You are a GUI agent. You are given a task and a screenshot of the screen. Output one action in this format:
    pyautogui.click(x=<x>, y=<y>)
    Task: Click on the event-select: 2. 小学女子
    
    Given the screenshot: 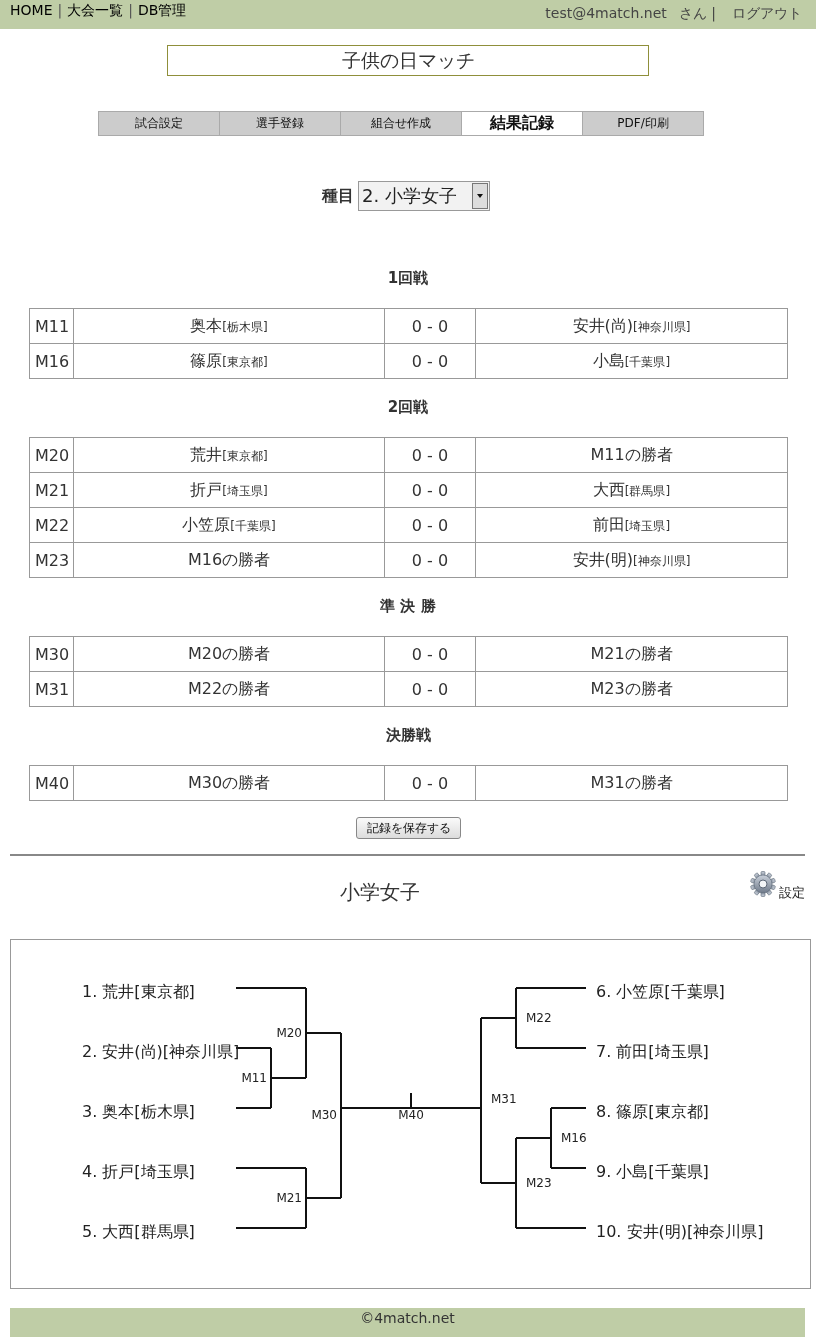 What is the action you would take?
    pyautogui.click(x=424, y=196)
    